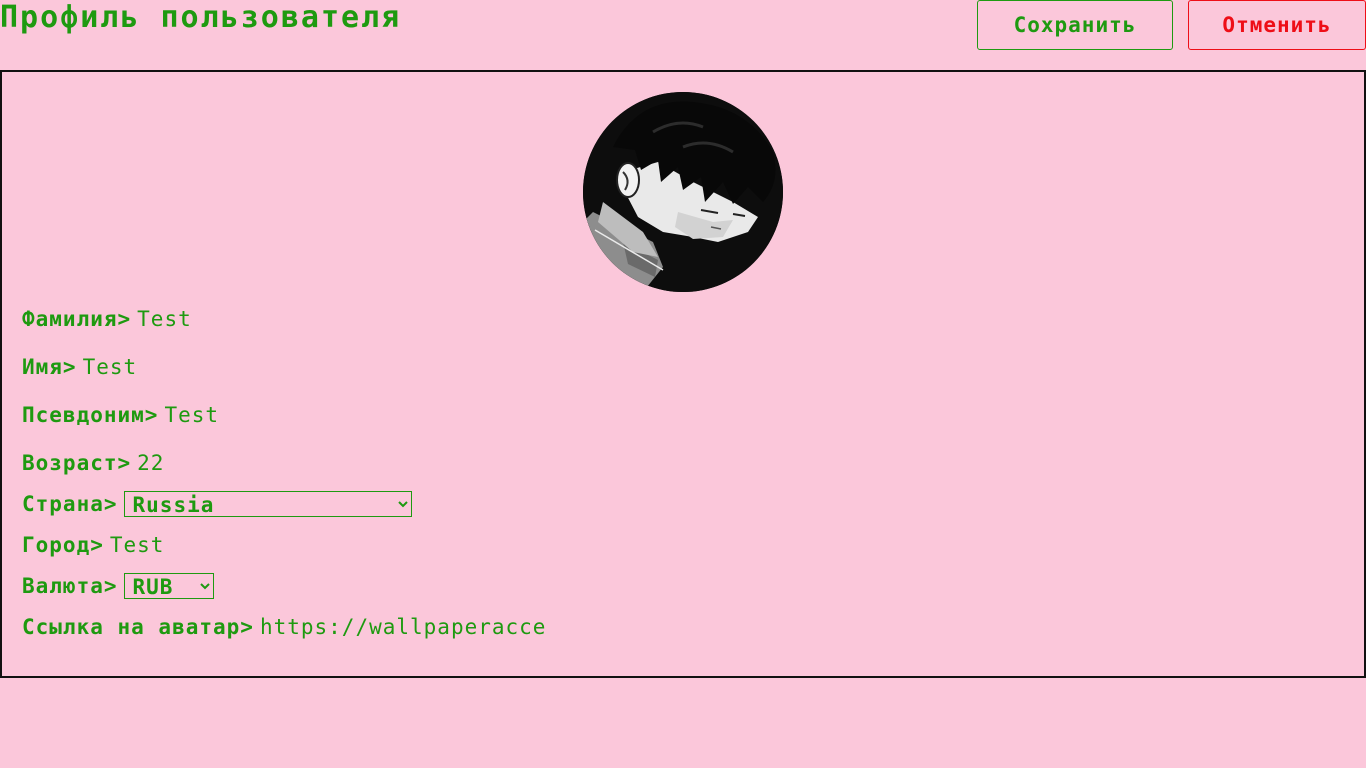  I want to click on country-label: Страна>, so click(70, 504).